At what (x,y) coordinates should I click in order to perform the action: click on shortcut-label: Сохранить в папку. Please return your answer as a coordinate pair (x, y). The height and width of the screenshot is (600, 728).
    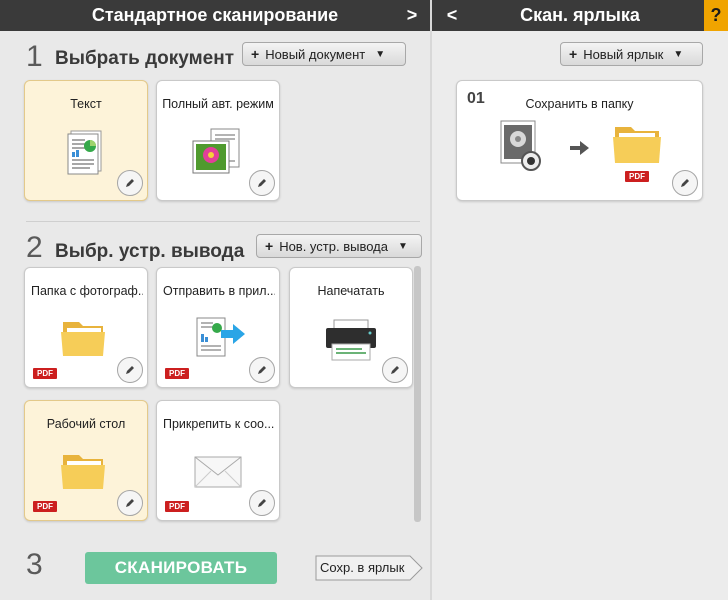
    Looking at the image, I should click on (579, 104).